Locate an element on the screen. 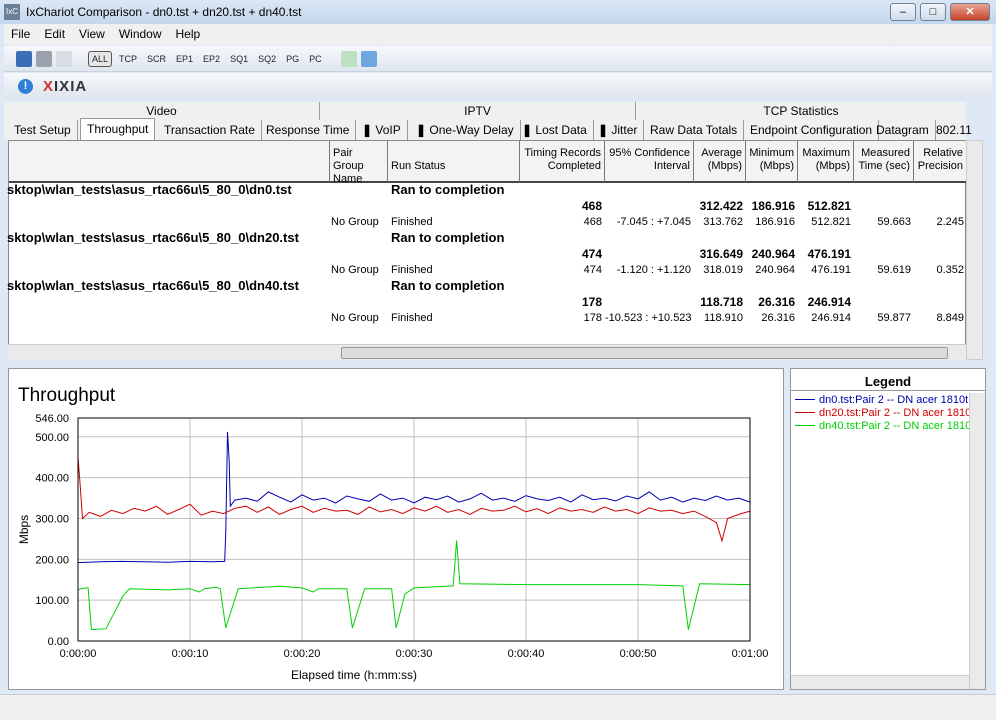 The height and width of the screenshot is (720, 996). tab-test-setup: Test Setup is located at coordinates (43, 130).